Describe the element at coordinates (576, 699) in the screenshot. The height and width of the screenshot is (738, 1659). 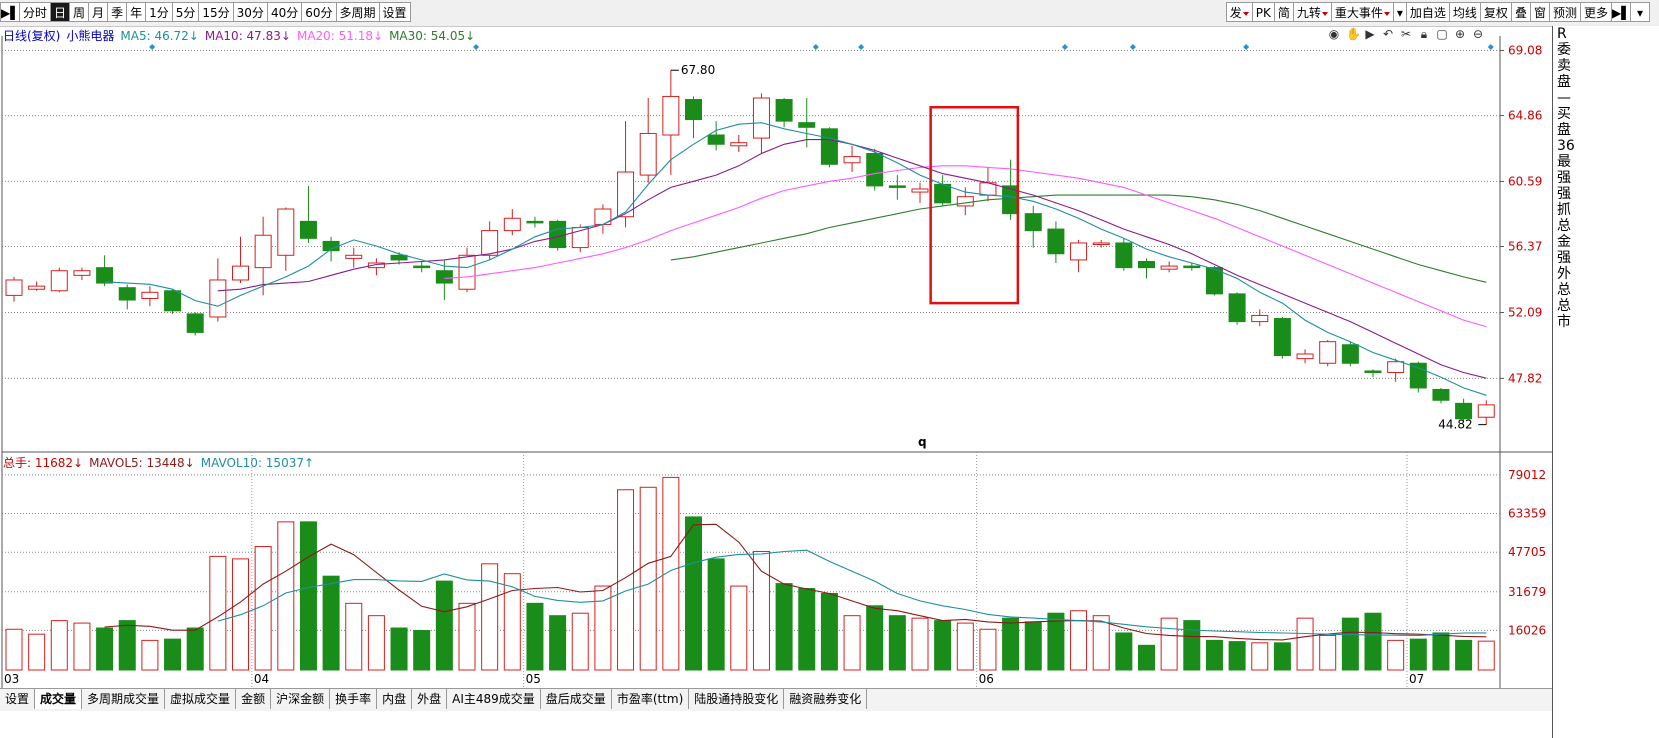
I see `indicator-tab: 盘后成交量` at that location.